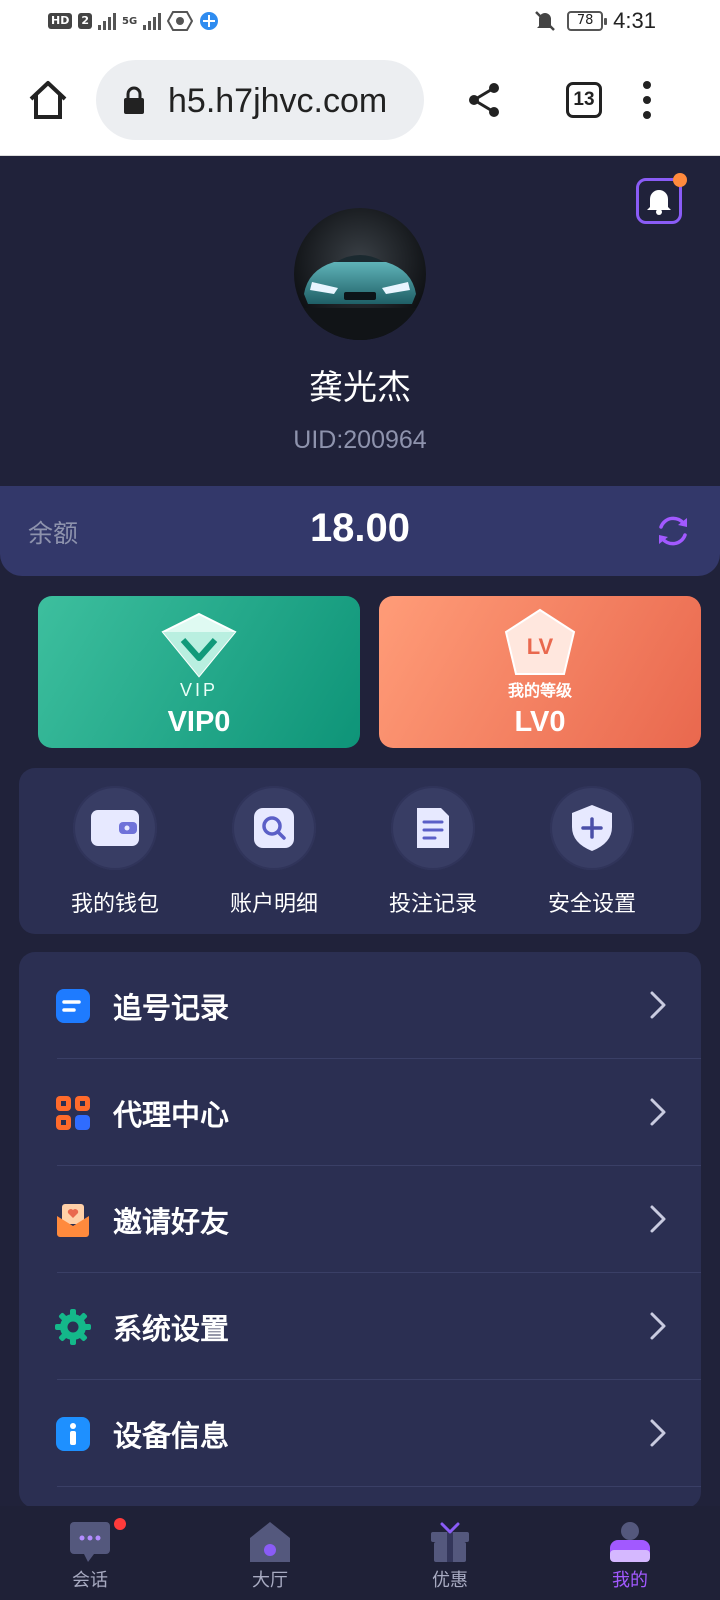 This screenshot has width=720, height=1600. I want to click on nav-label: 优惠, so click(450, 1580).